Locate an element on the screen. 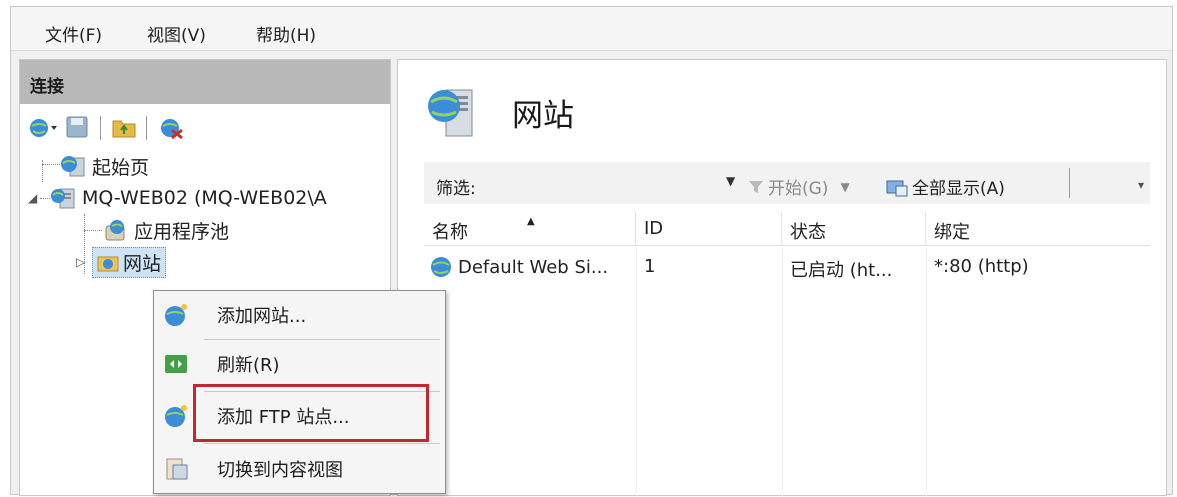  menu-item-refresh: 刷新(R) is located at coordinates (299, 364).